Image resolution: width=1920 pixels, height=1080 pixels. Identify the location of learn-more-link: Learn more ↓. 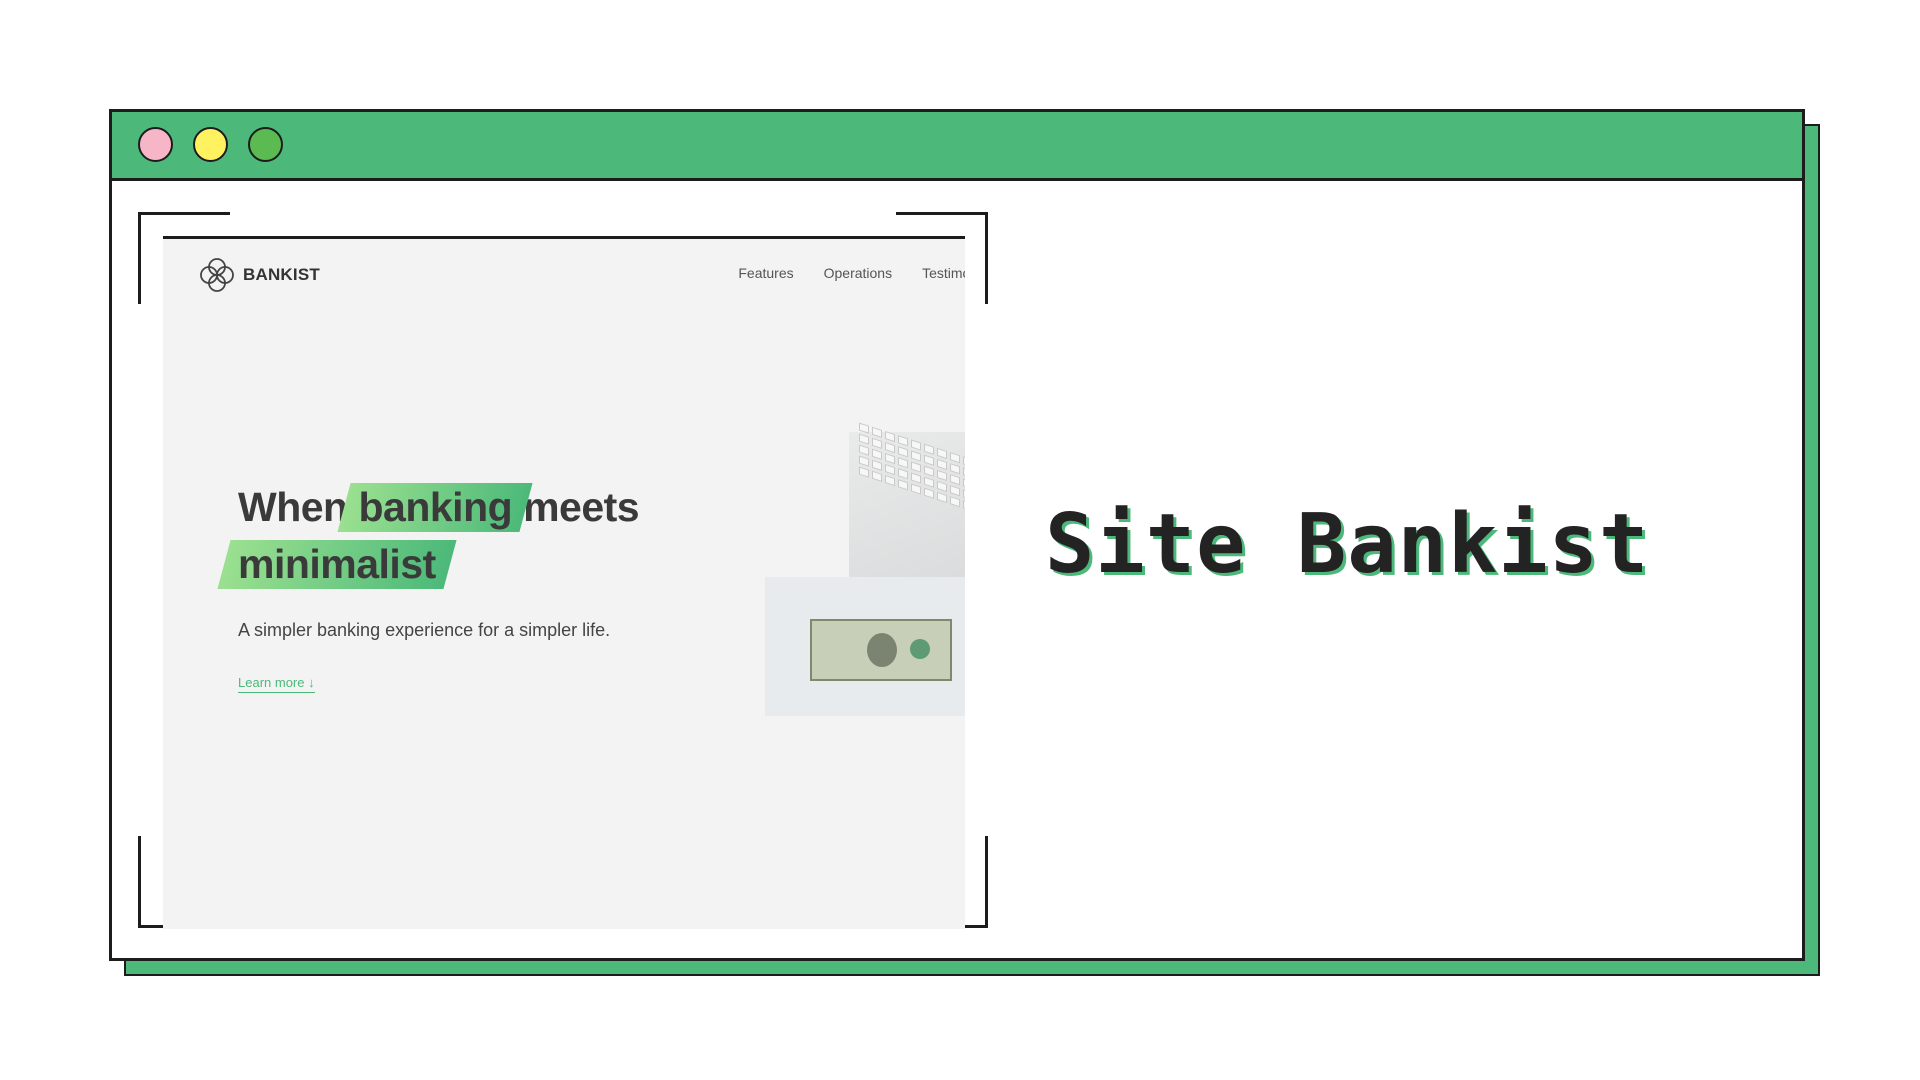
(276, 684).